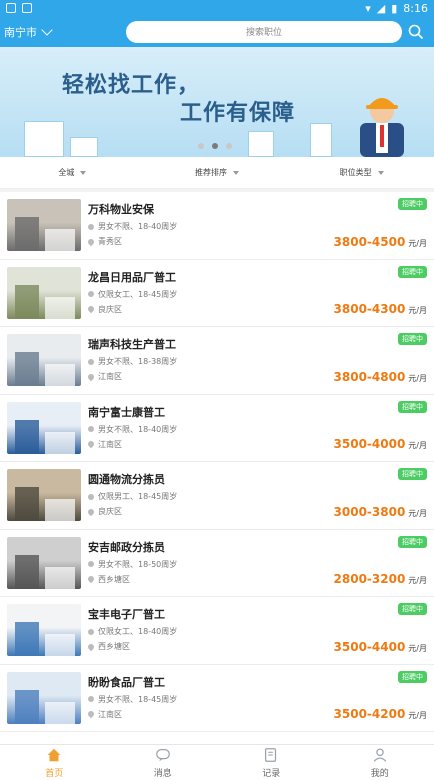  What do you see at coordinates (110, 511) in the screenshot?
I see `job-area: 良庆区` at bounding box center [110, 511].